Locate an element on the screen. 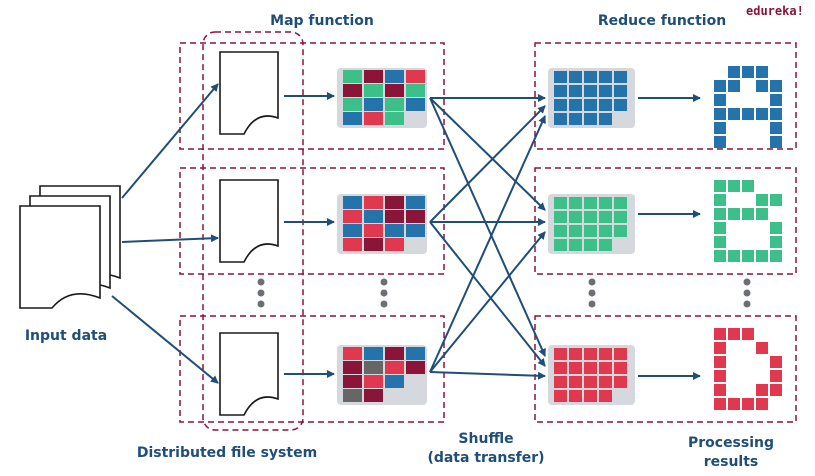 The image size is (815, 476). shuffle-arrows is located at coordinates (487, 237).